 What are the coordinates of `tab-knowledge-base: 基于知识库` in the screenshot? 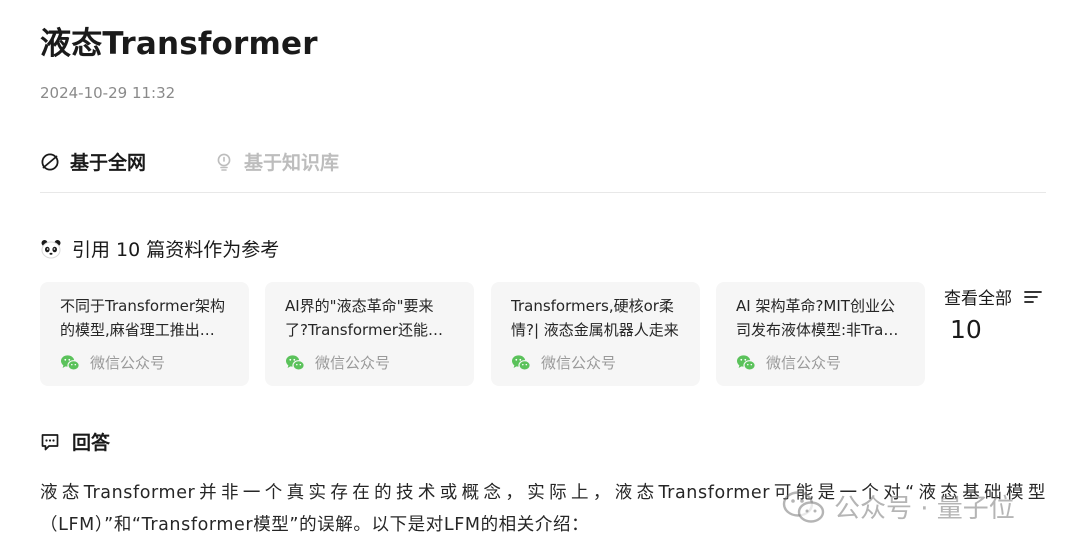 It's located at (276, 161).